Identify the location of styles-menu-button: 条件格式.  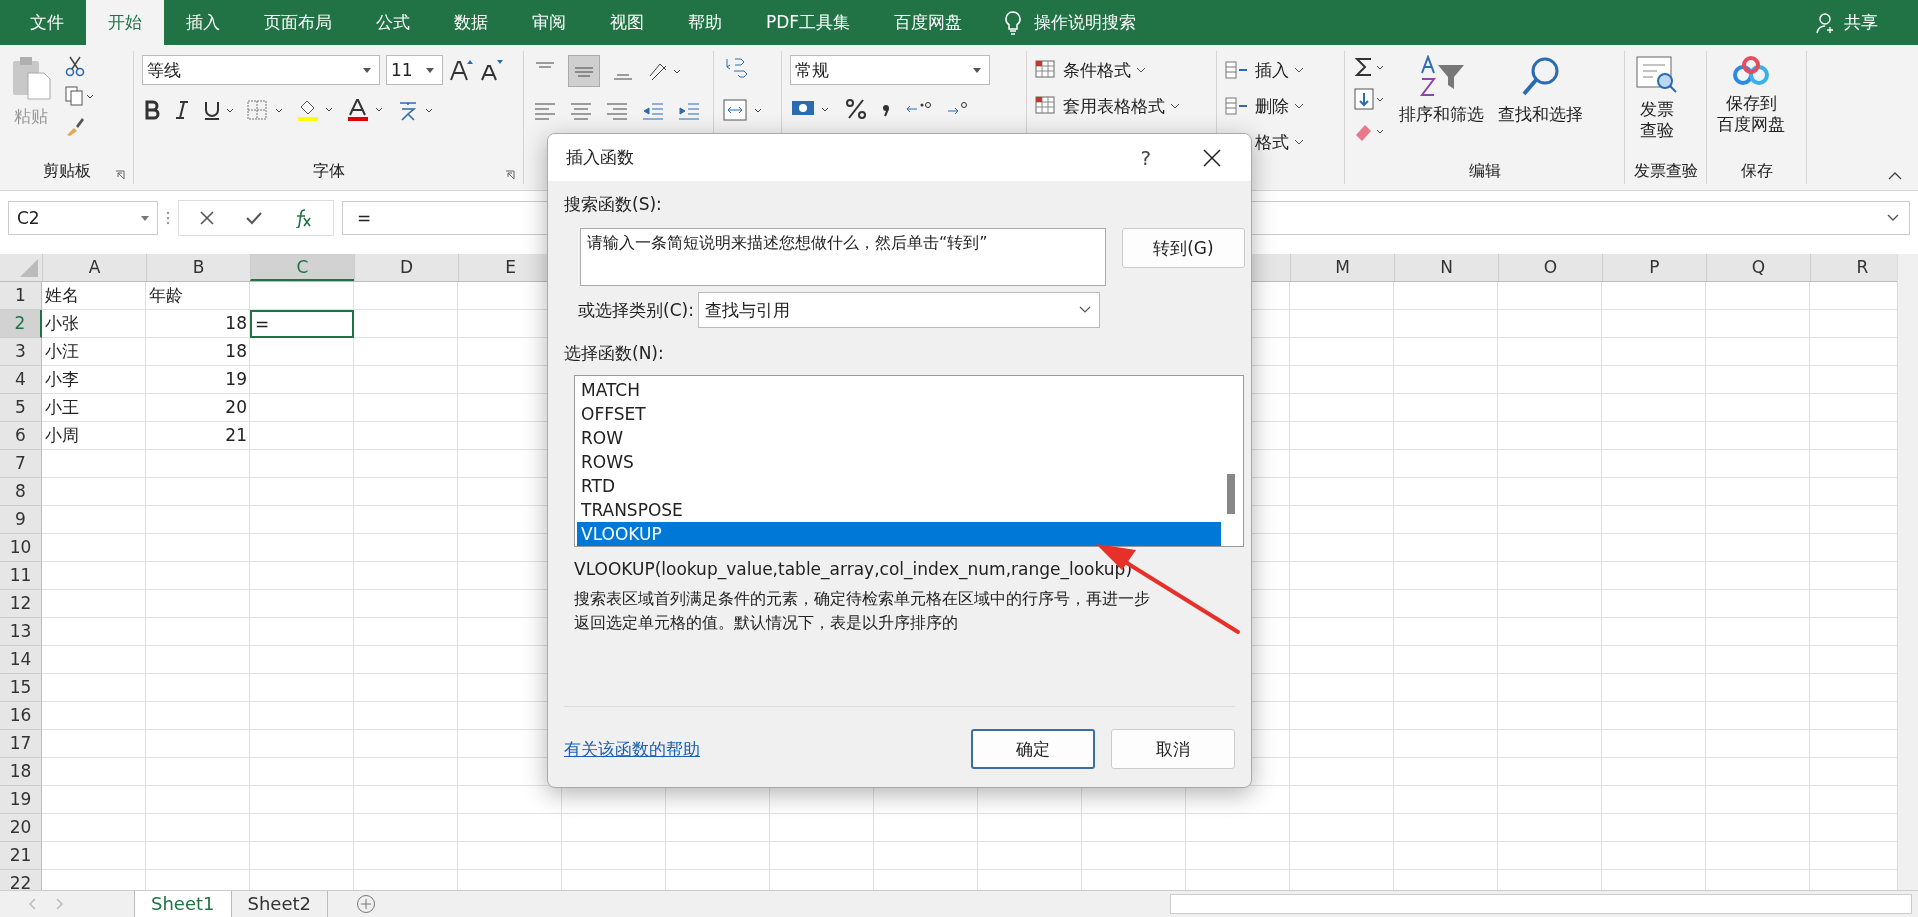
(1090, 70).